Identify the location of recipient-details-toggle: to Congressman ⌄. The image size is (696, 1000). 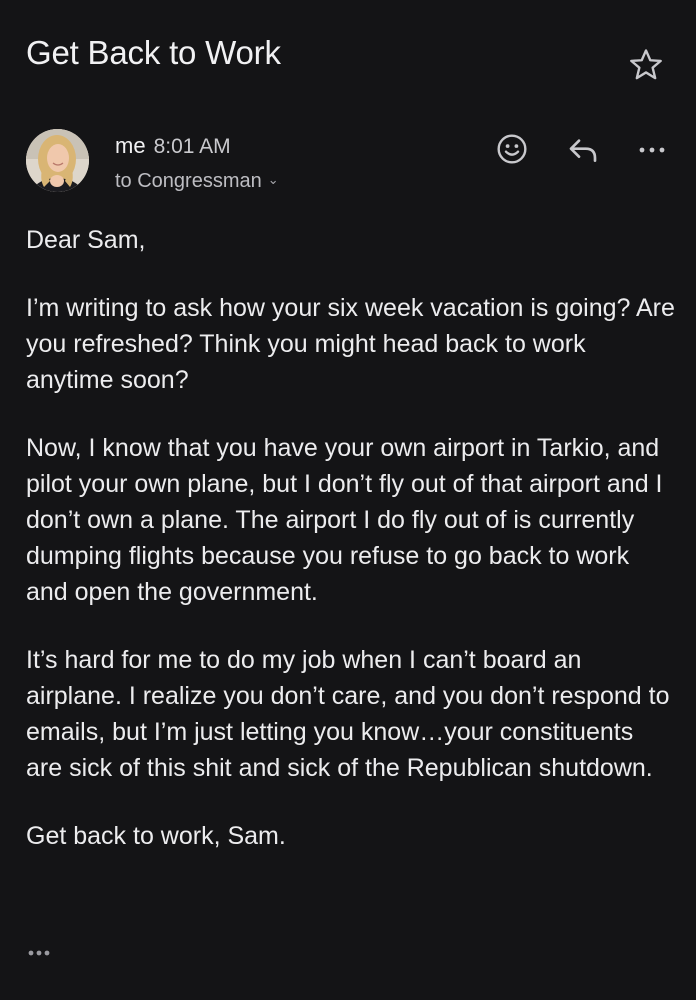
(197, 181).